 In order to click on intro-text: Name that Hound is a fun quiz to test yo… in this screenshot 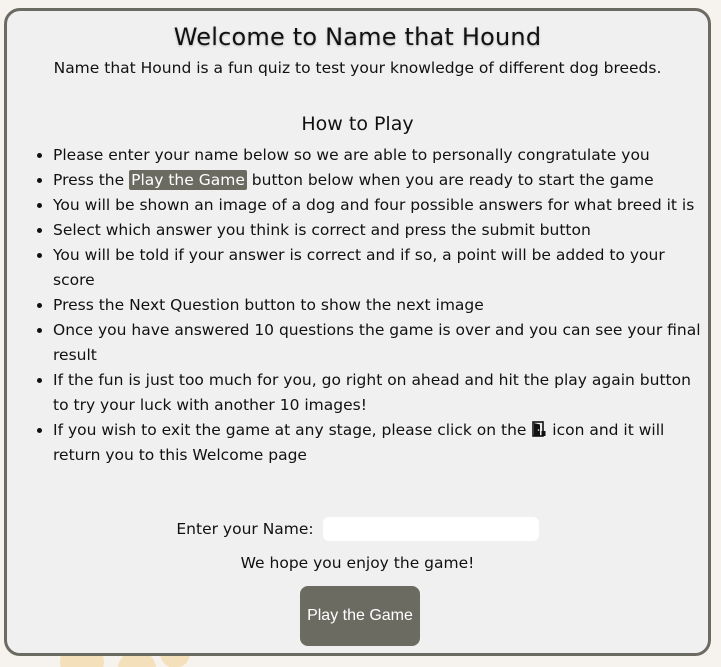, I will do `click(357, 68)`.